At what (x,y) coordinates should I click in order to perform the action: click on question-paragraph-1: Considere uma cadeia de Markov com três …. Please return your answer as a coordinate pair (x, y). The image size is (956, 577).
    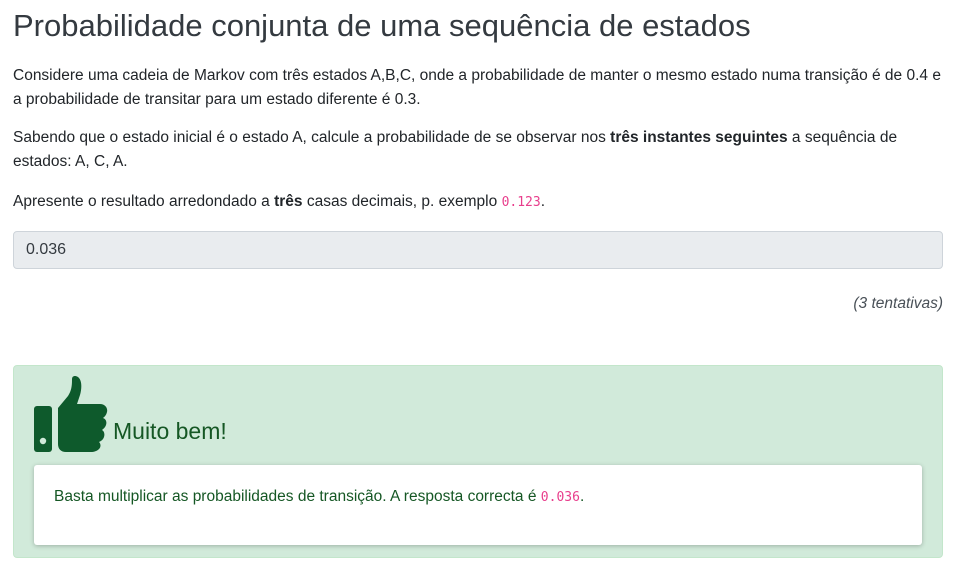
    Looking at the image, I should click on (477, 87).